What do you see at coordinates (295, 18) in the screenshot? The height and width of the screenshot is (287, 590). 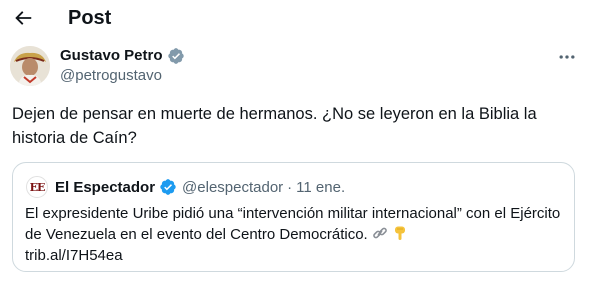 I see `top-bar: Post` at bounding box center [295, 18].